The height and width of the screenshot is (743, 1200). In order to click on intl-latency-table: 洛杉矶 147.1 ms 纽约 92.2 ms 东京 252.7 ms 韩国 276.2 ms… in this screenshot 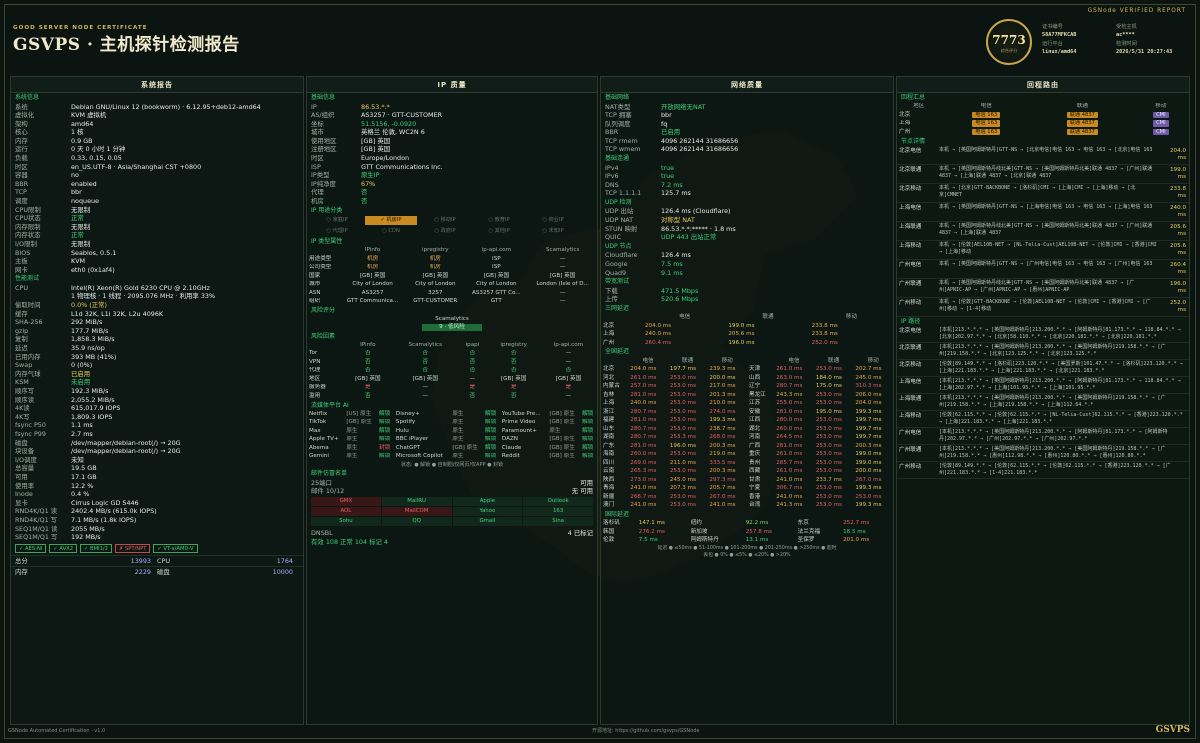, I will do `click(747, 532)`.